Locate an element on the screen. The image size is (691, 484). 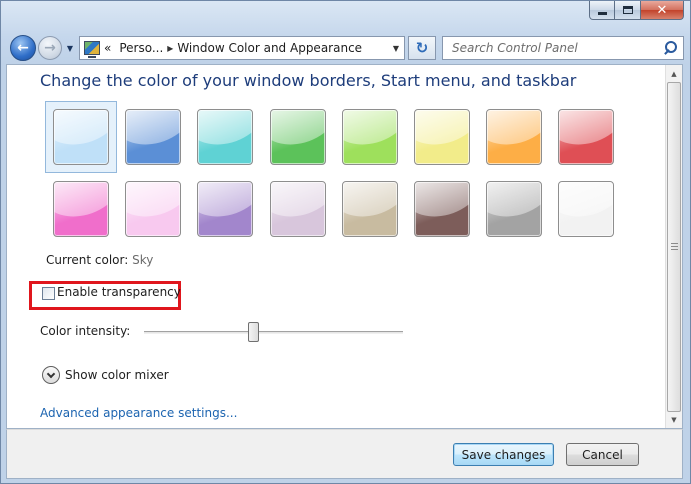
current-color-text: Current color: Sky is located at coordinates (99, 260).